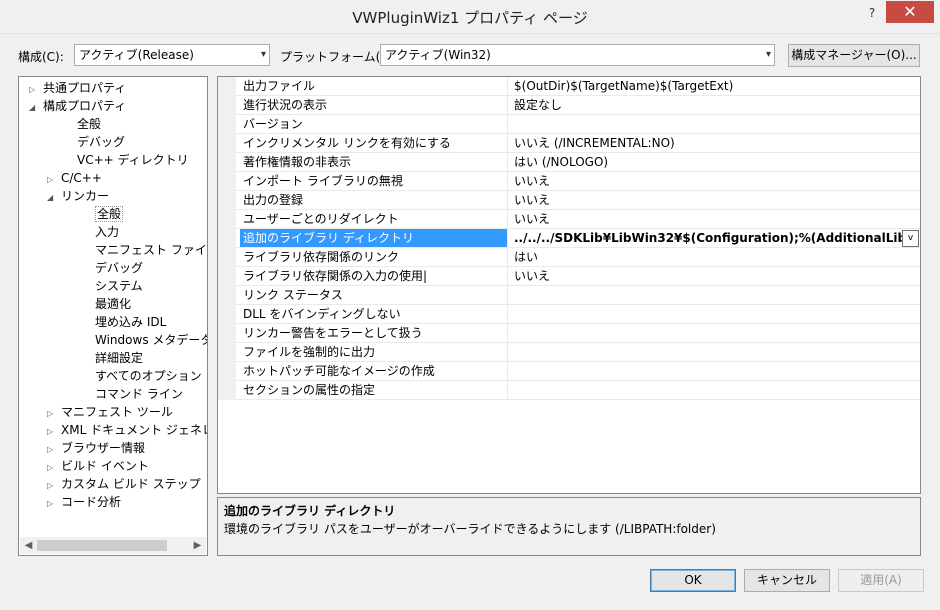  What do you see at coordinates (96, 448) in the screenshot?
I see `tree-item: ▷ ブラウザー情報` at bounding box center [96, 448].